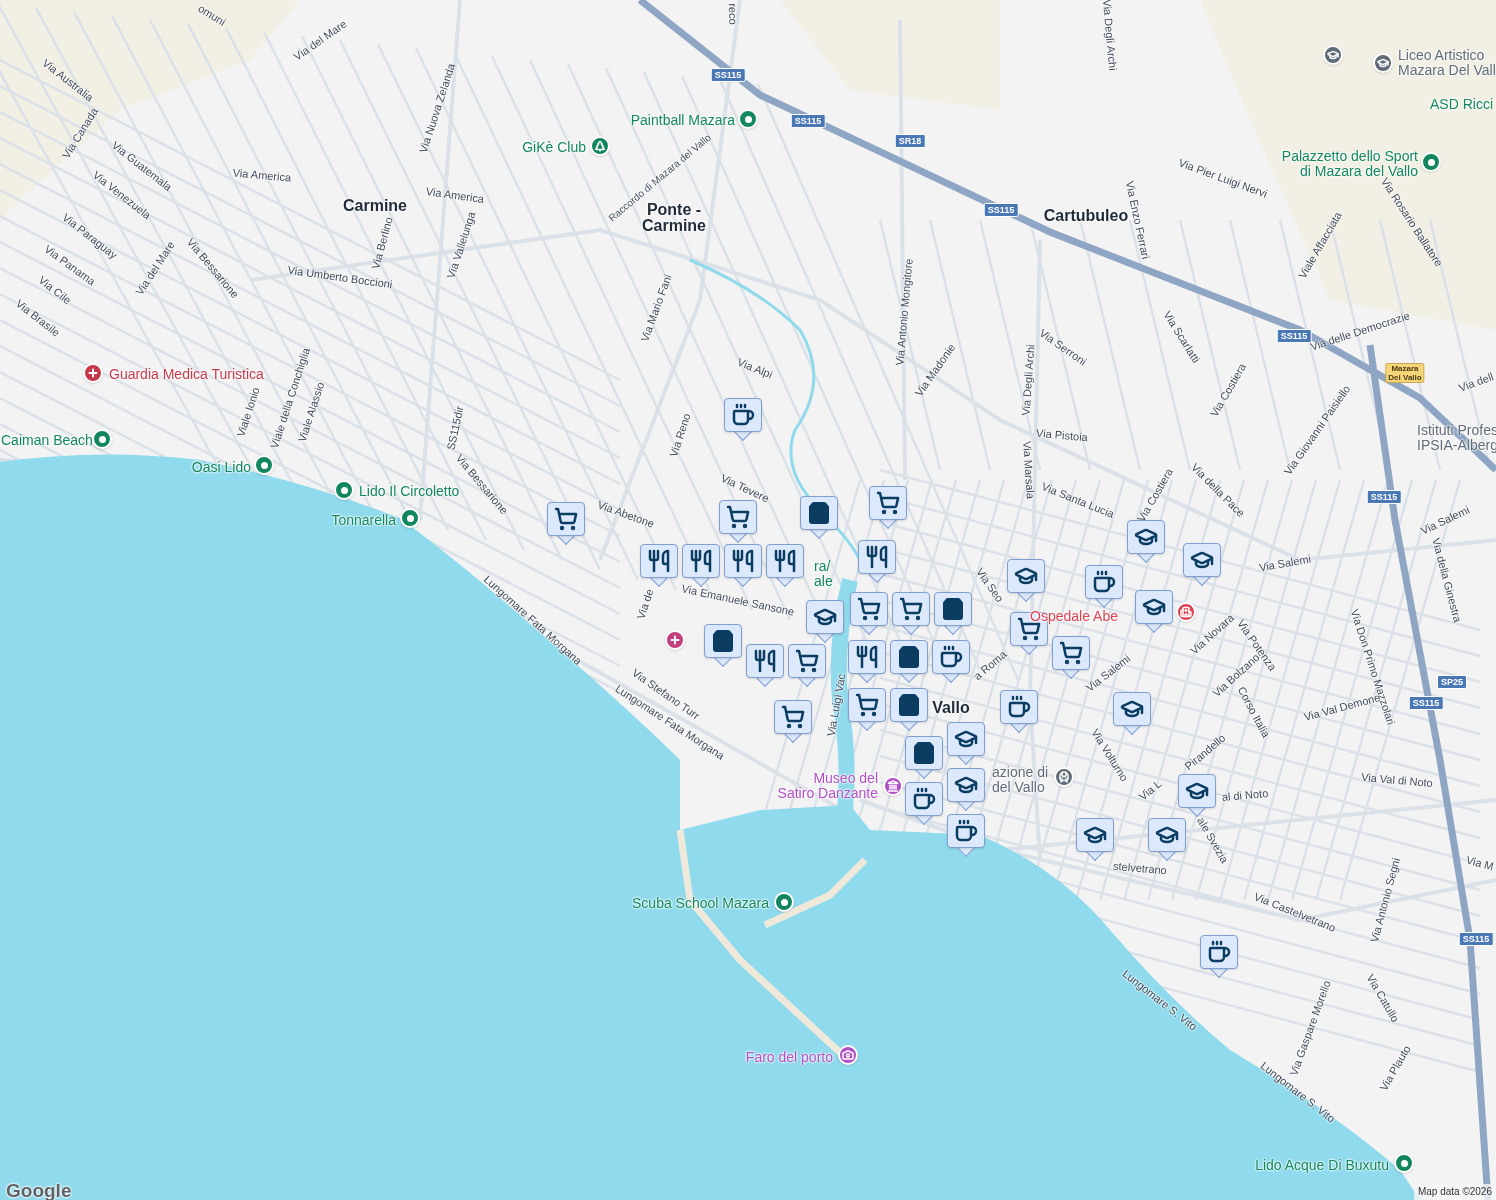  What do you see at coordinates (600, 146) in the screenshot?
I see `tree-pin-icon` at bounding box center [600, 146].